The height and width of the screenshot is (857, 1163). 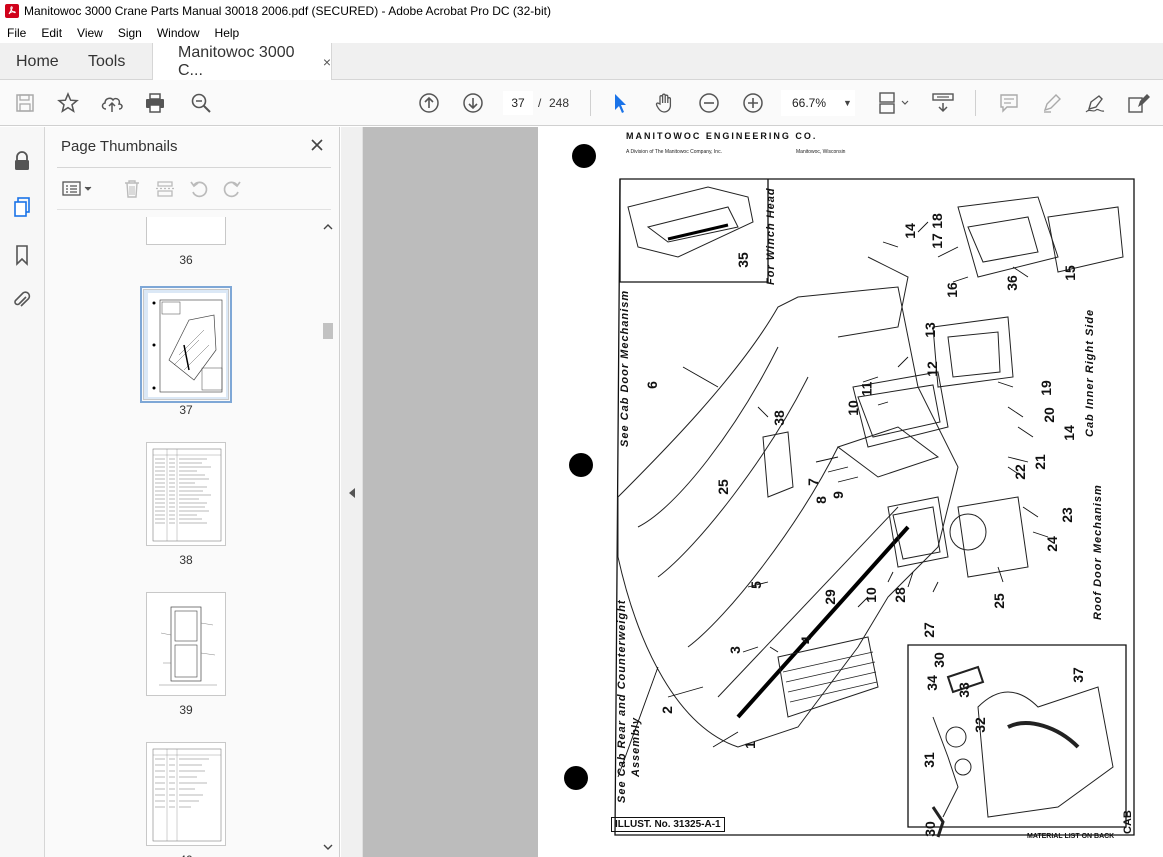 What do you see at coordinates (78, 189) in the screenshot?
I see `thumbnail-options-icon` at bounding box center [78, 189].